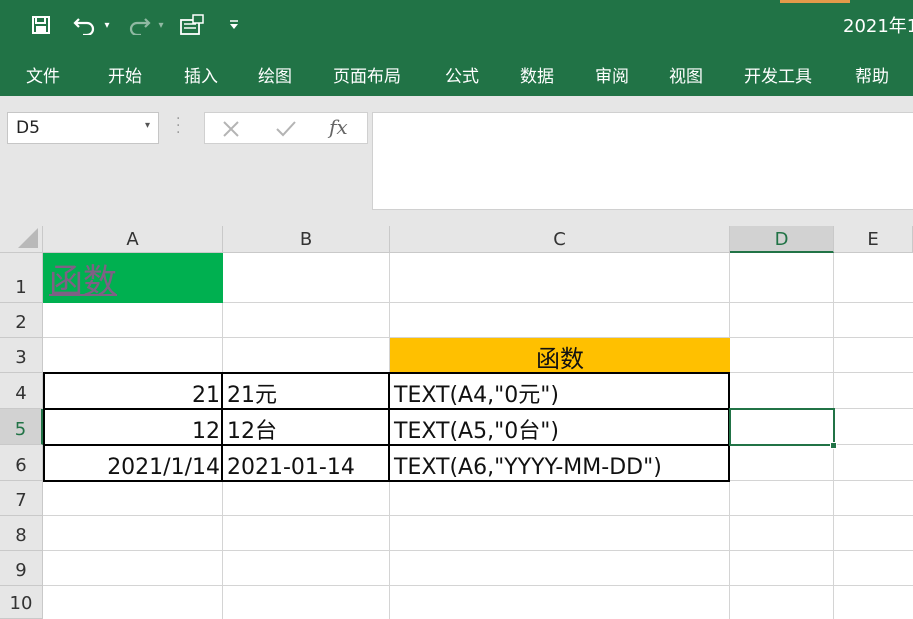 The height and width of the screenshot is (619, 913). Describe the element at coordinates (133, 239) in the screenshot. I see `column-header-a: A` at that location.